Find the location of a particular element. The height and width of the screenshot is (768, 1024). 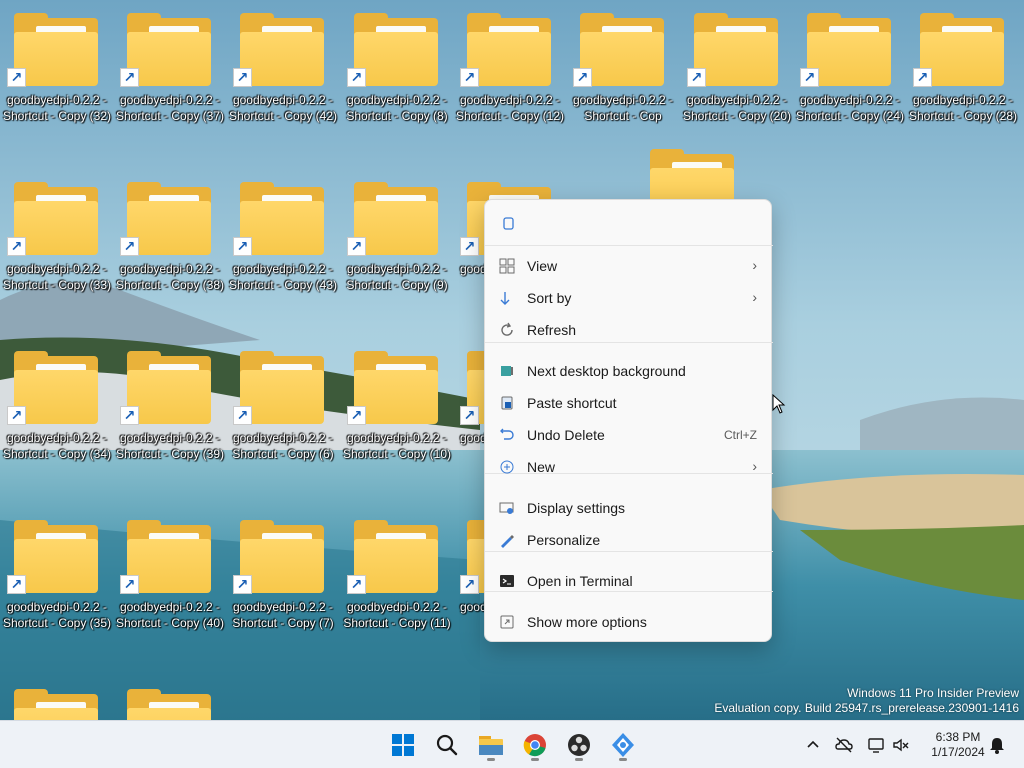

desktop-shortcut: ↗ goodbyedpi-0.2.2 - Shortcut - Copy (20) is located at coordinates (737, 64).